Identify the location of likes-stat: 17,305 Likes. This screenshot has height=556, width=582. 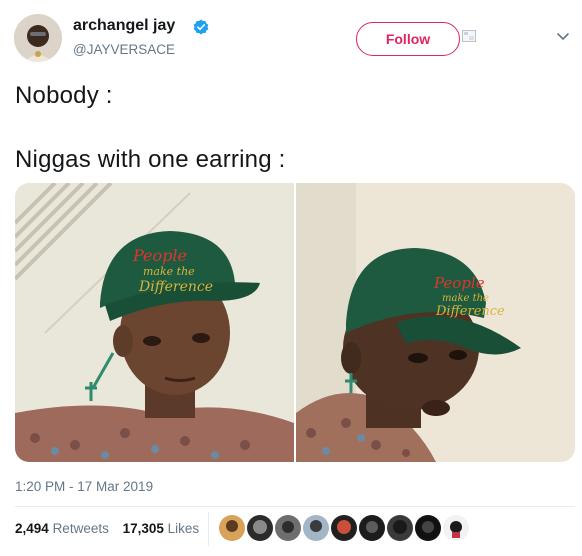
(161, 528).